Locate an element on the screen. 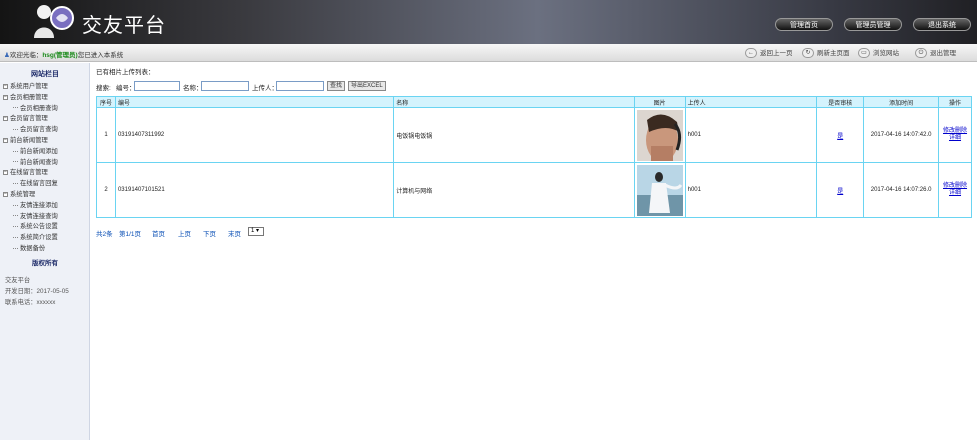  col-op: 操作 is located at coordinates (955, 102).